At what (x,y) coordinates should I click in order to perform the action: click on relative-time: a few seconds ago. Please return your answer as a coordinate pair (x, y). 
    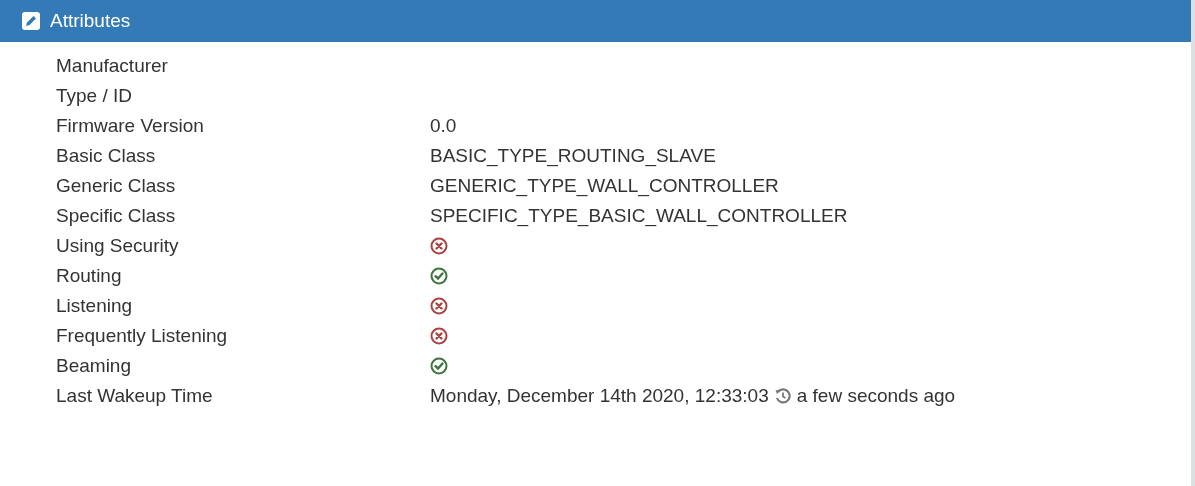
    Looking at the image, I should click on (876, 395).